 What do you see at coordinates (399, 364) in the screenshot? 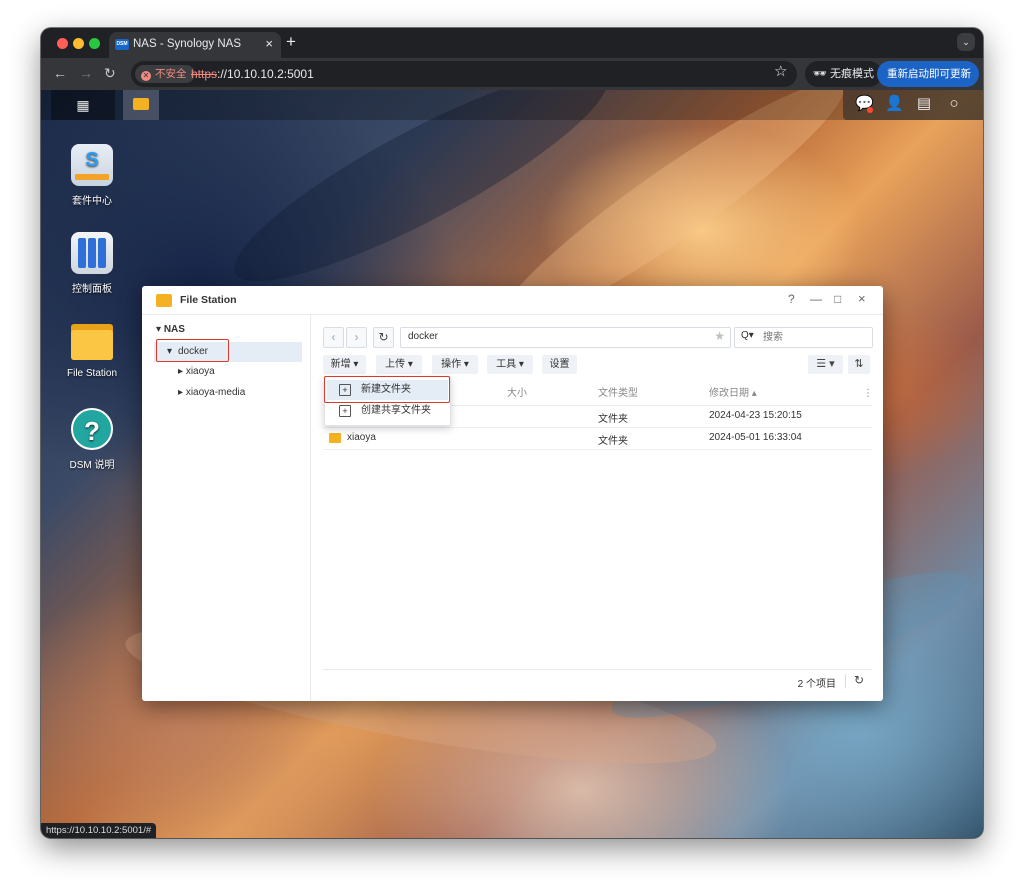
I see `upload-button: 上传 ▾` at bounding box center [399, 364].